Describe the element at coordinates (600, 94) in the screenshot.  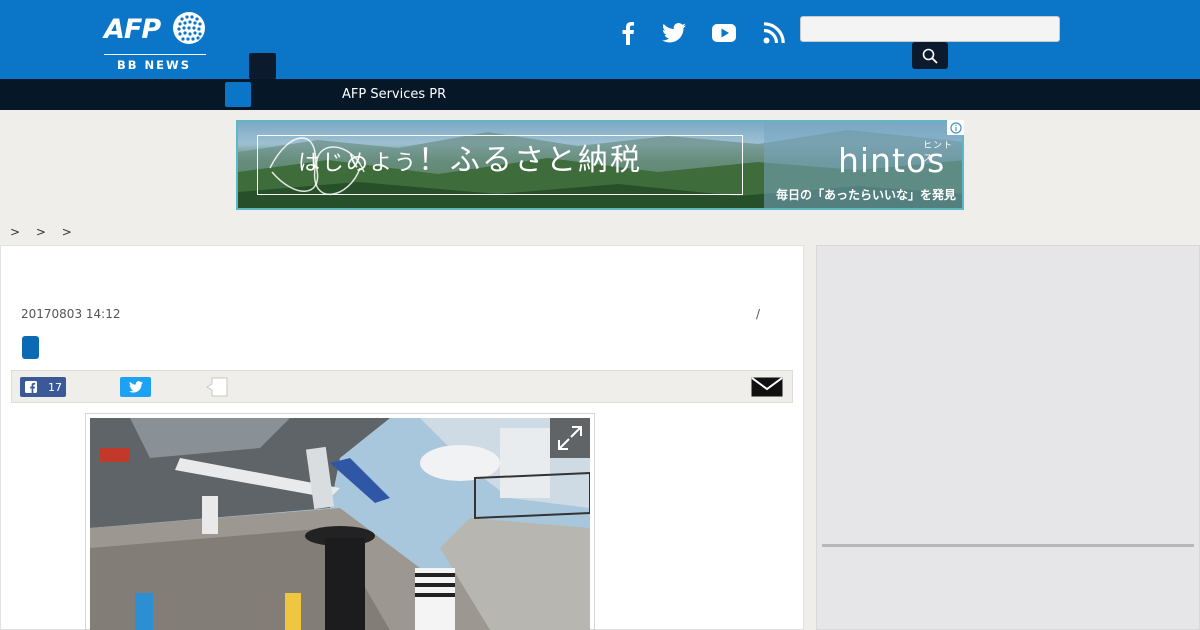
I see `main-nav: AFP Services PR` at that location.